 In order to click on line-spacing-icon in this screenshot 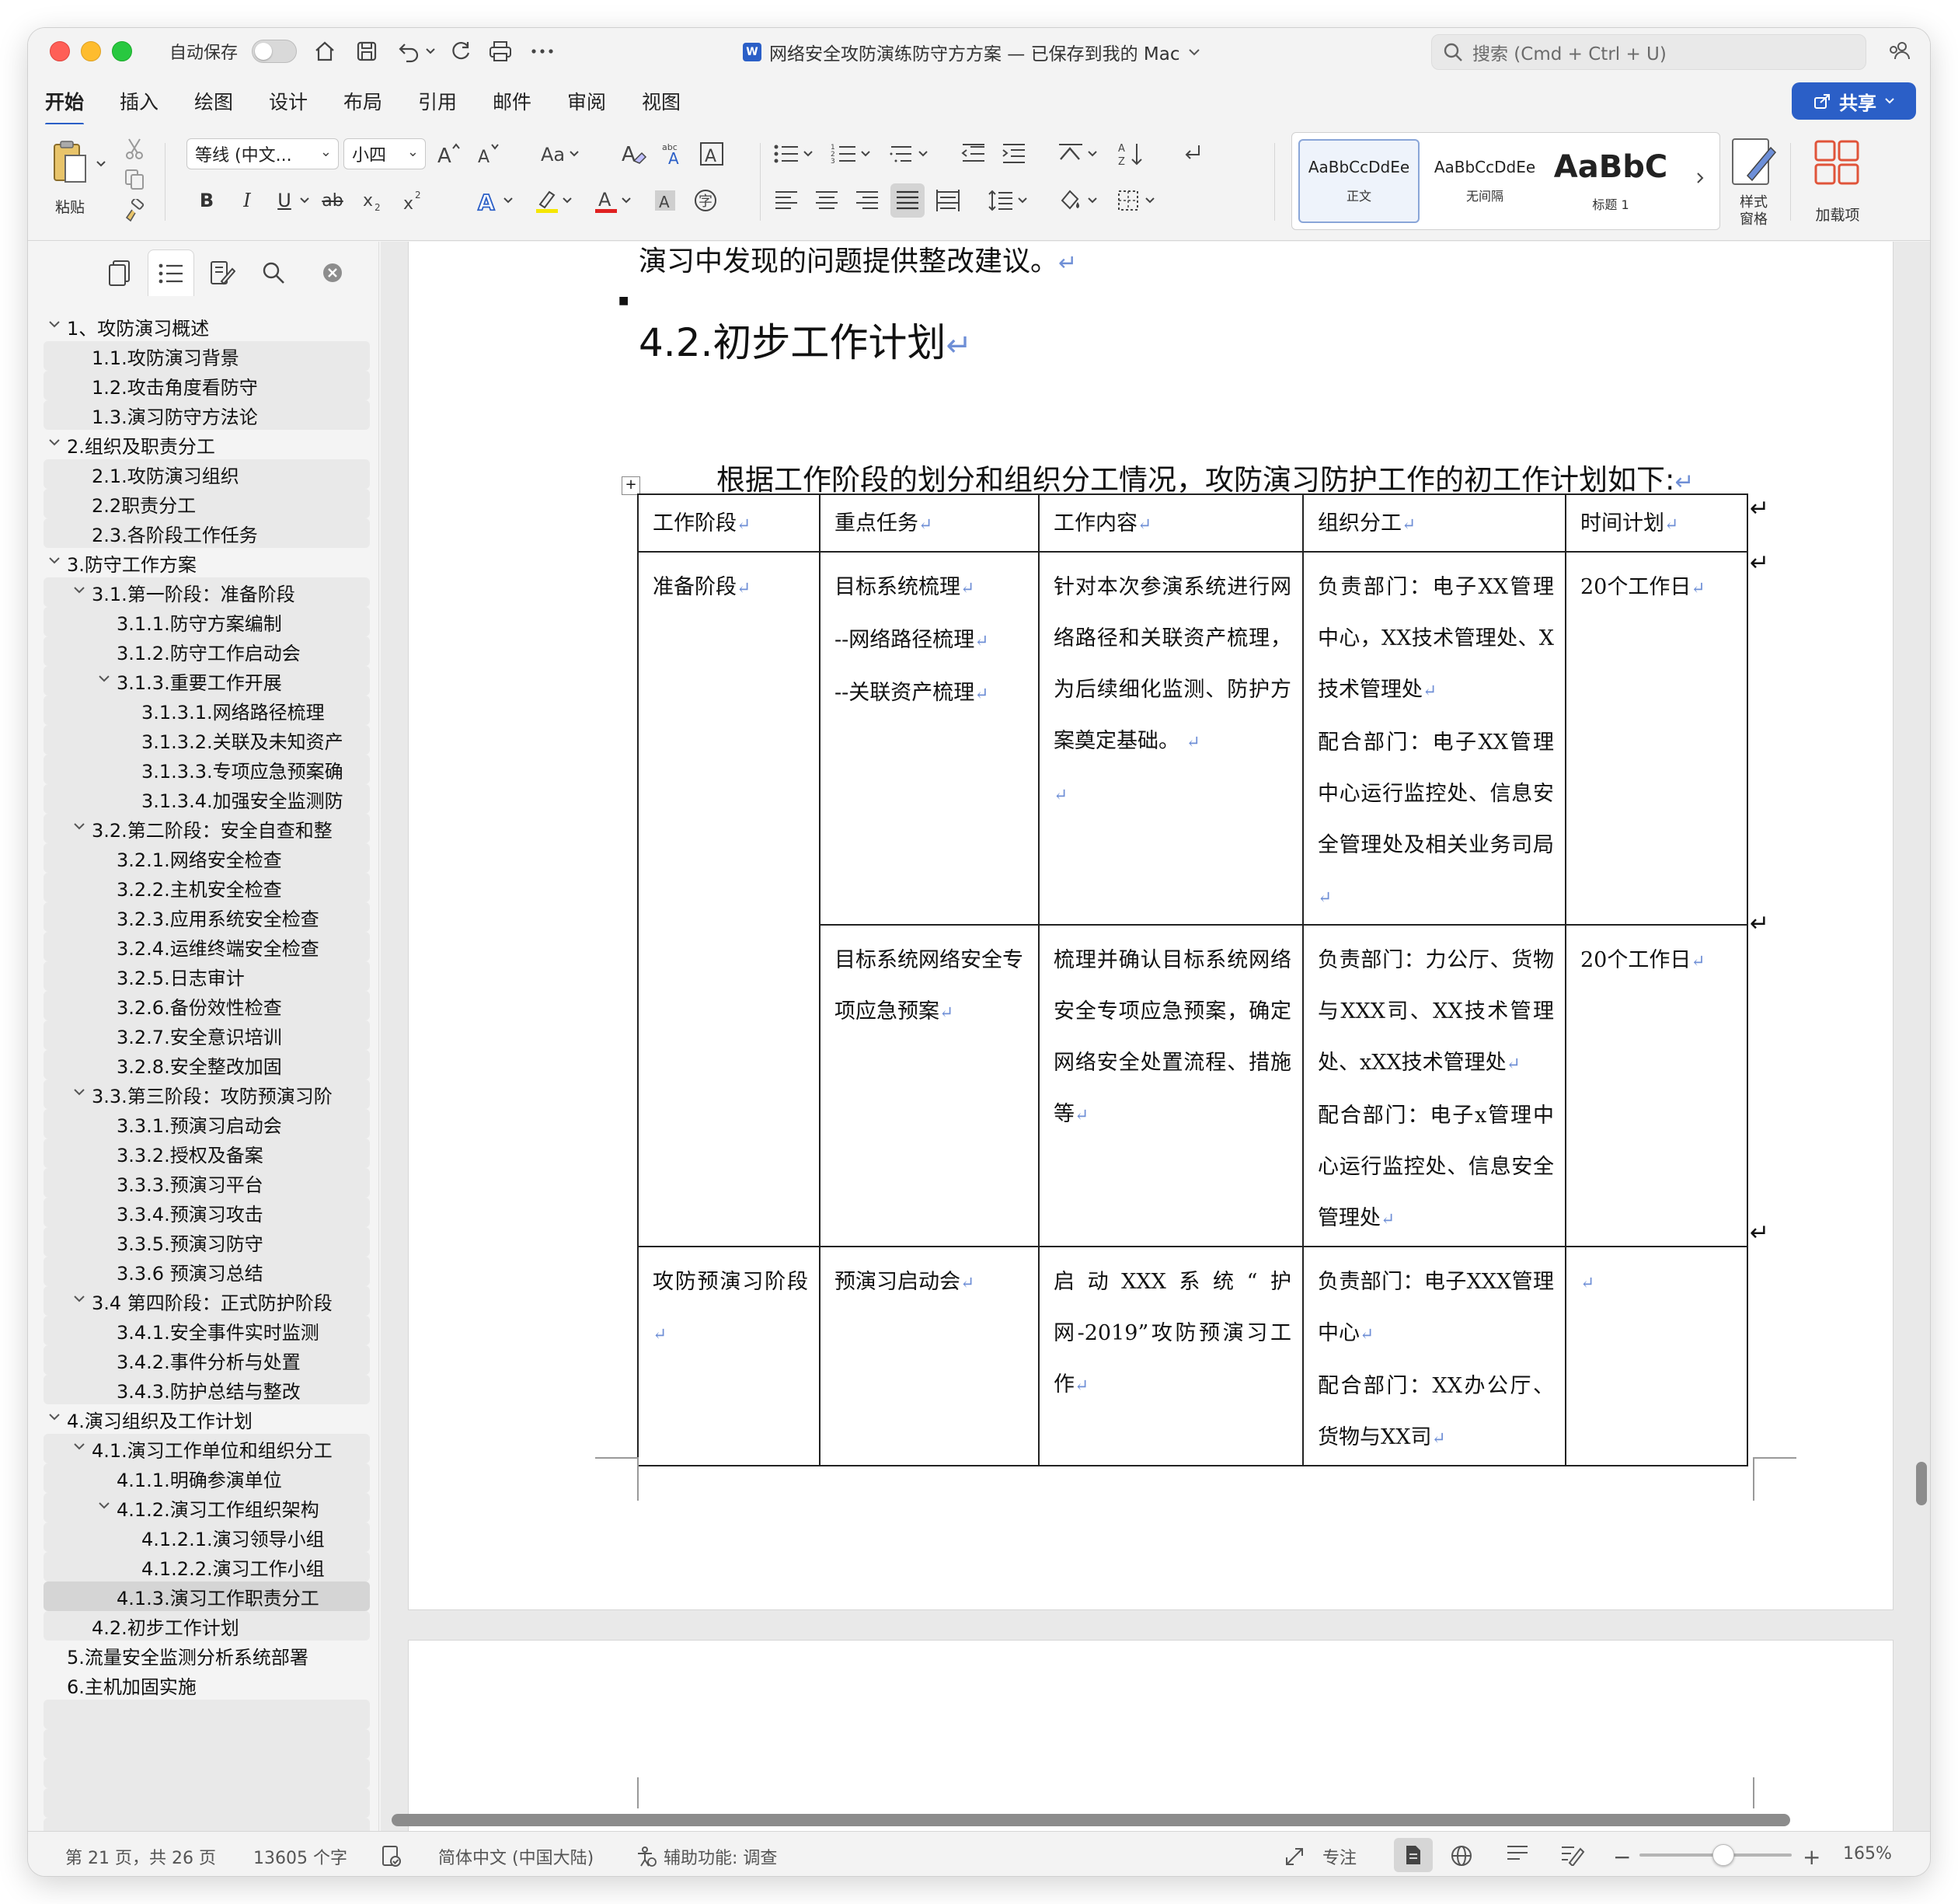, I will do `click(1000, 200)`.